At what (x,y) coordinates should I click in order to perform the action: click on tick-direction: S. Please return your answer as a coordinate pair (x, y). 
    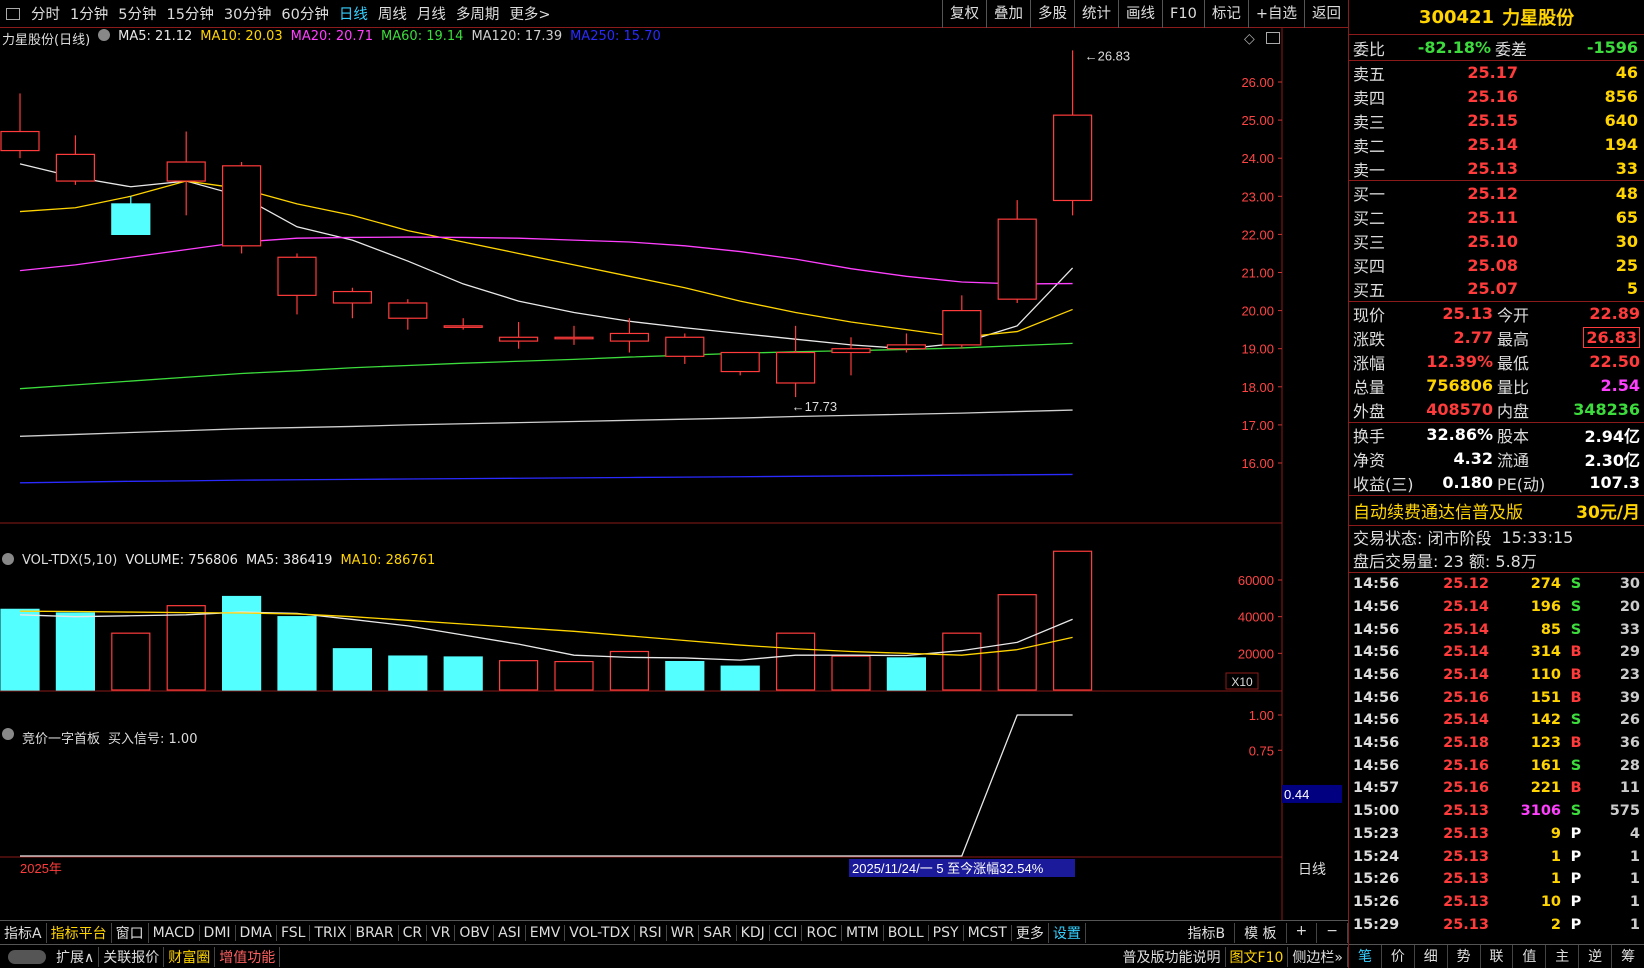
    Looking at the image, I should click on (1576, 811).